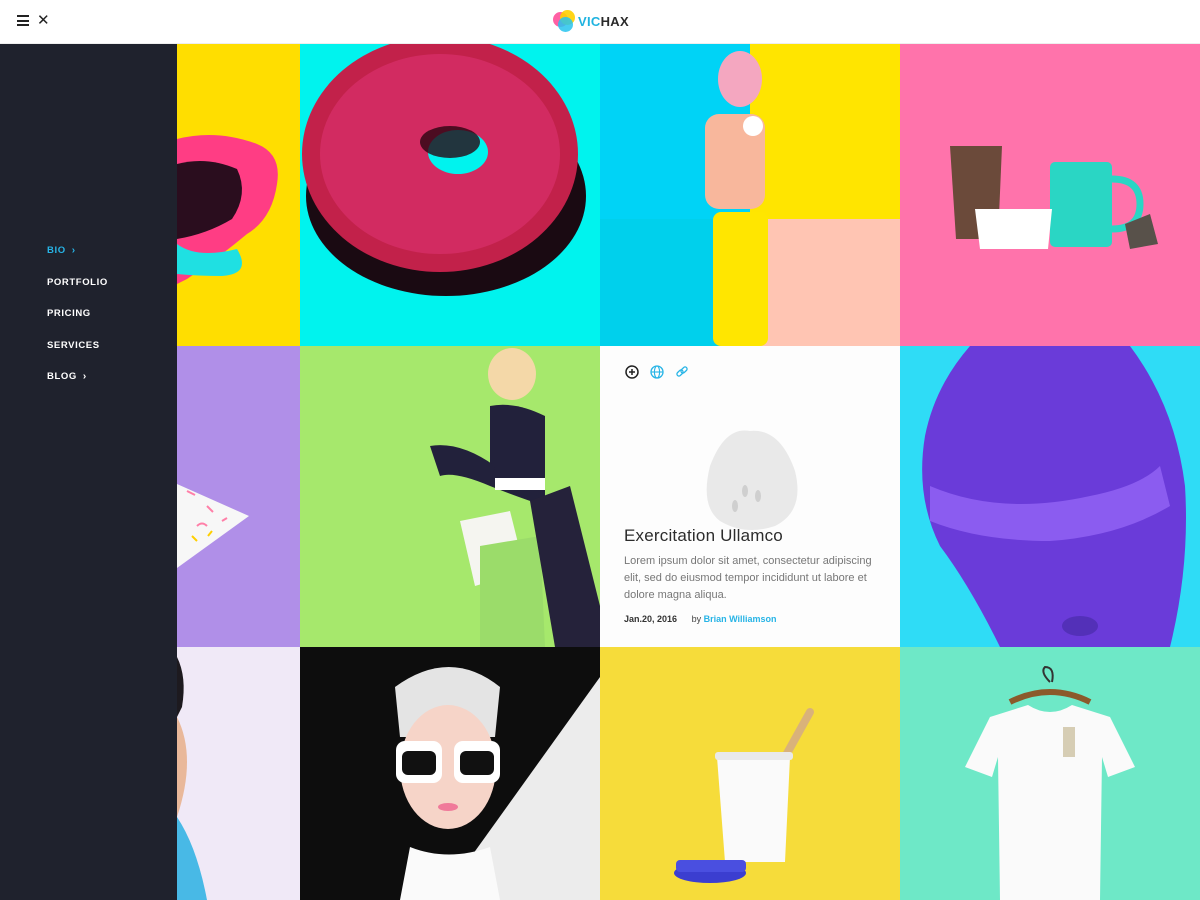 This screenshot has width=1200, height=900. I want to click on portfolio-tile-pattern-card, so click(238, 496).